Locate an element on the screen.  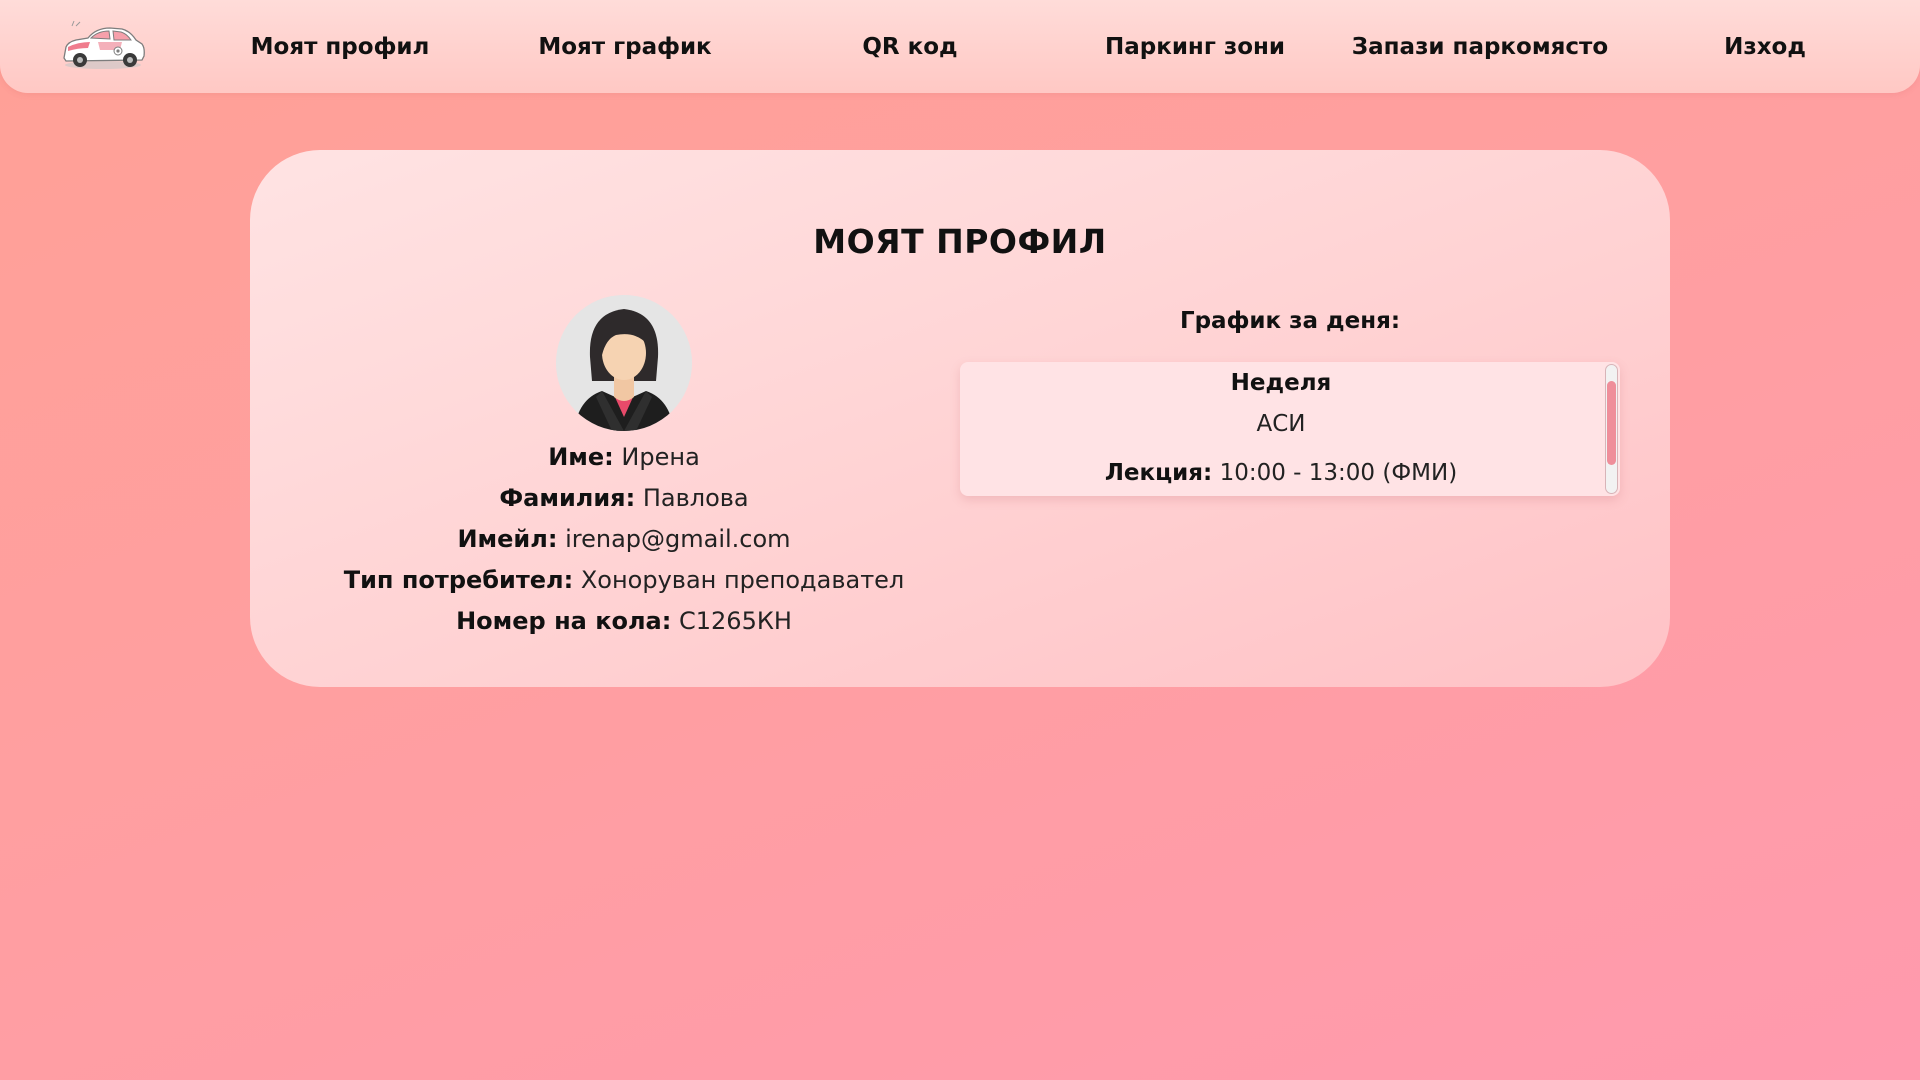
info-row-first-name: Име: Ирена is located at coordinates (624, 457).